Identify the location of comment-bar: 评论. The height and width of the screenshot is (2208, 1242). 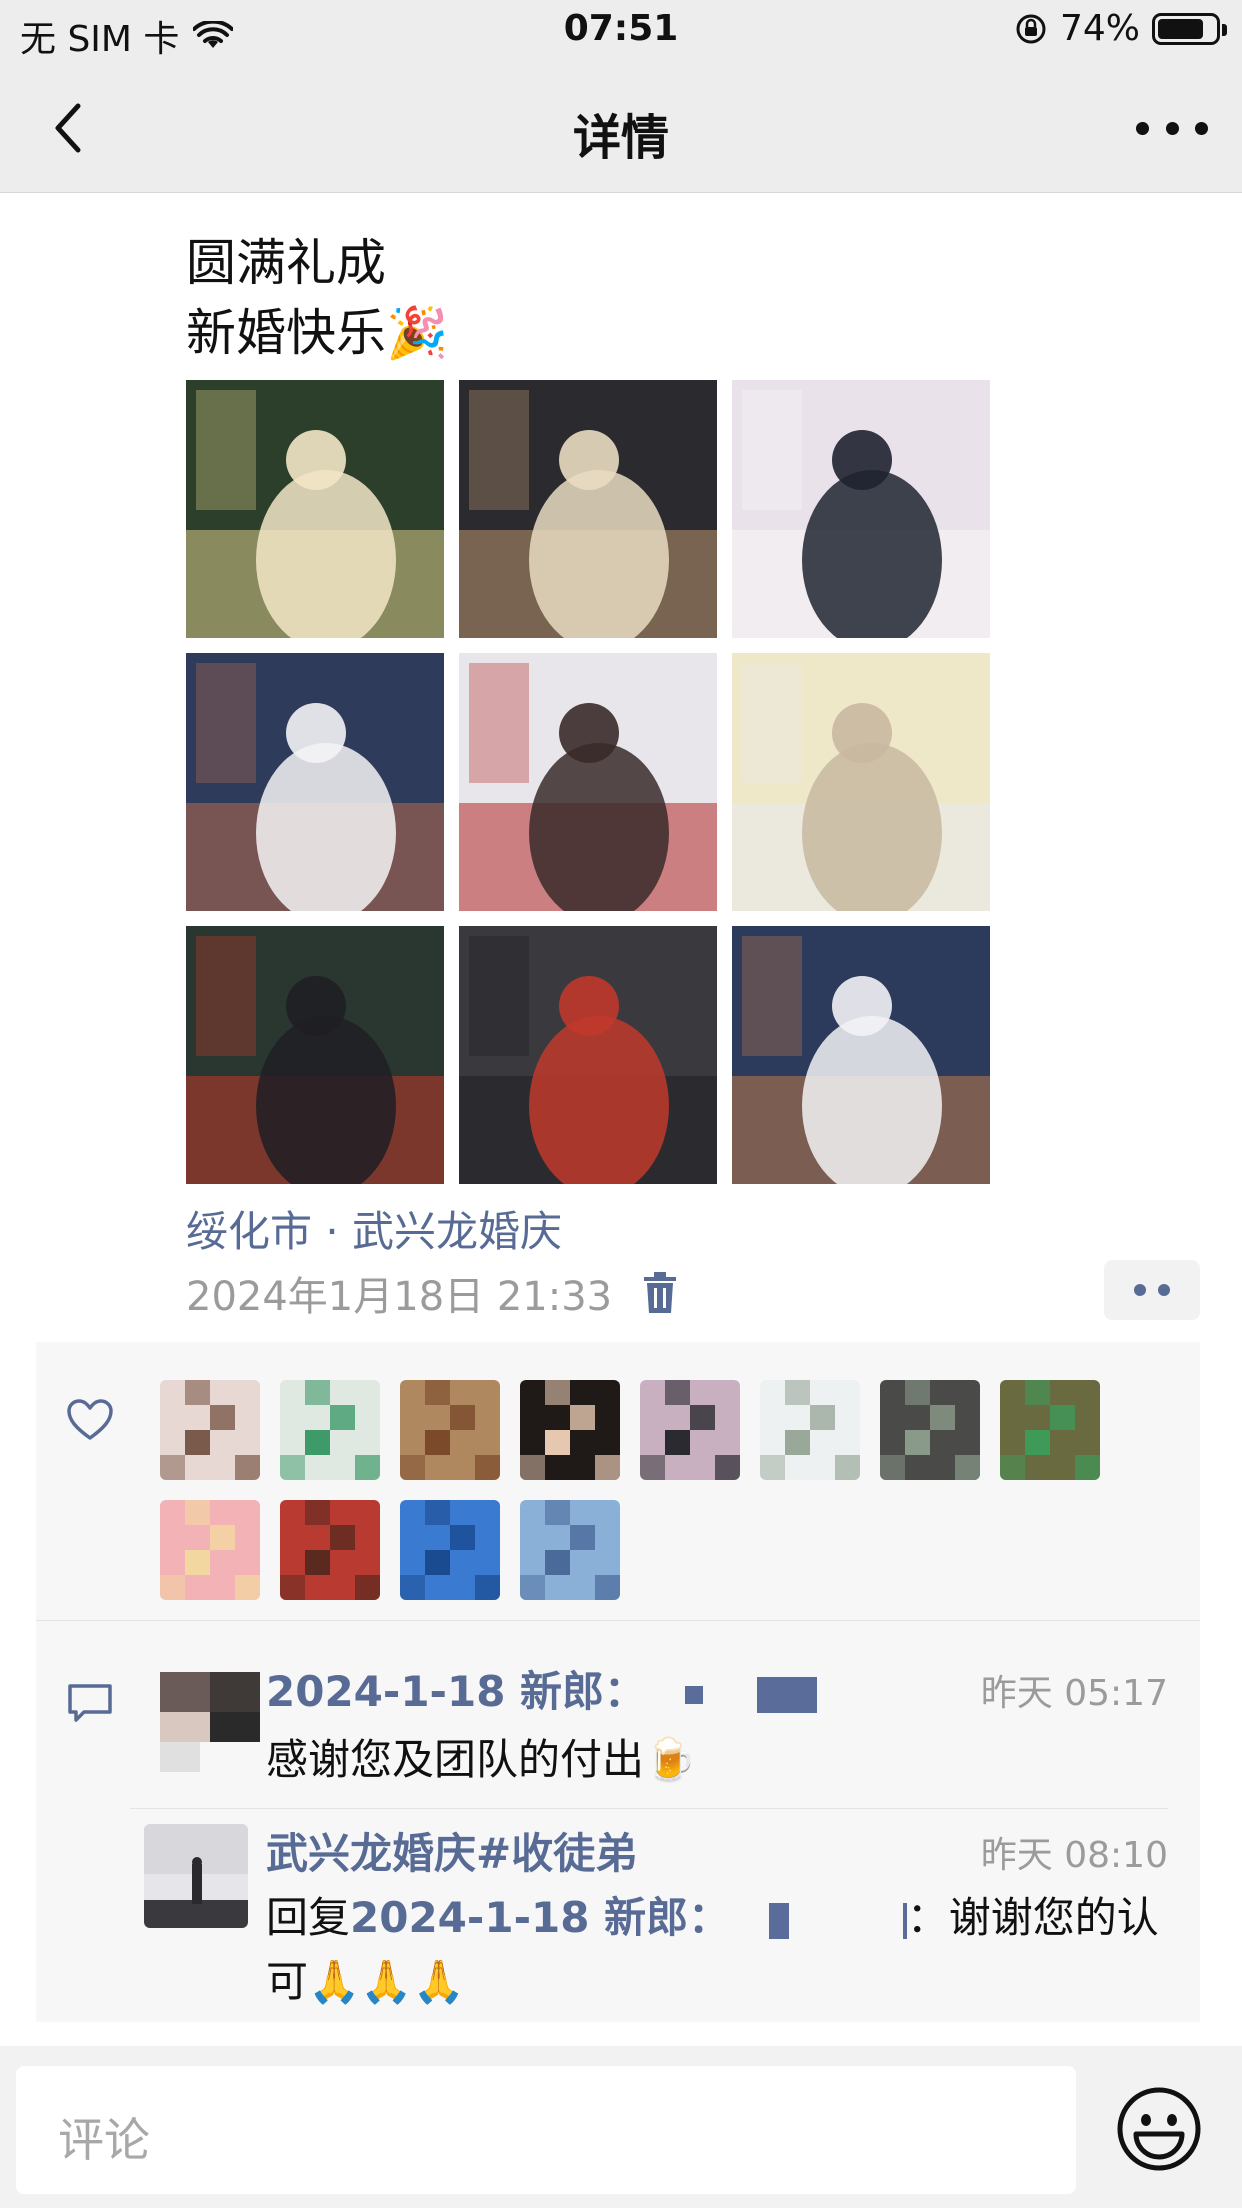
(621, 2127).